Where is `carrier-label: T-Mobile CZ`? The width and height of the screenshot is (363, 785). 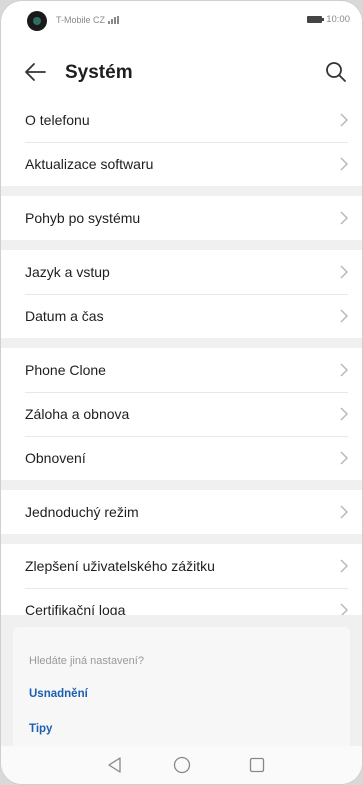 carrier-label: T-Mobile CZ is located at coordinates (81, 20).